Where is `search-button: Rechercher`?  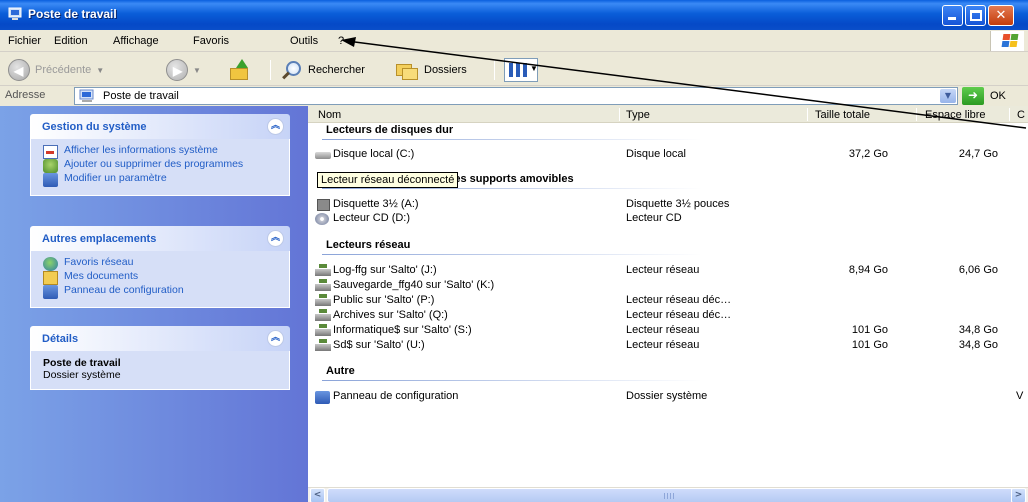
search-button: Rechercher is located at coordinates (322, 70).